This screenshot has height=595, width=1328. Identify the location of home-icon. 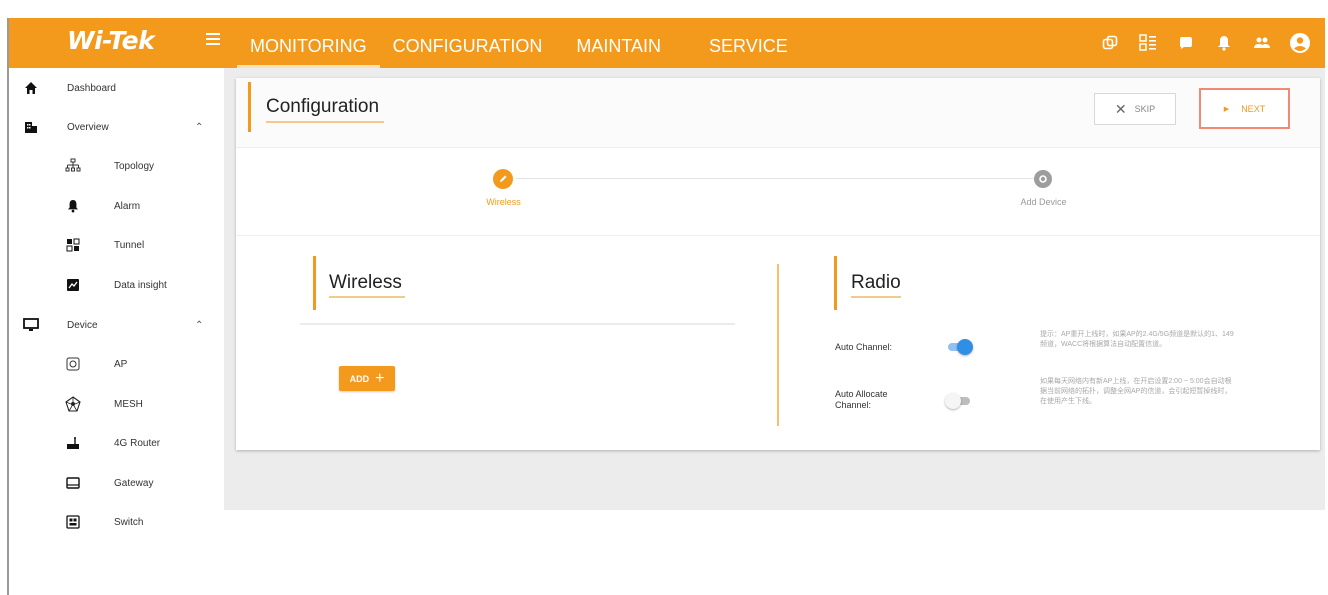
(31, 88).